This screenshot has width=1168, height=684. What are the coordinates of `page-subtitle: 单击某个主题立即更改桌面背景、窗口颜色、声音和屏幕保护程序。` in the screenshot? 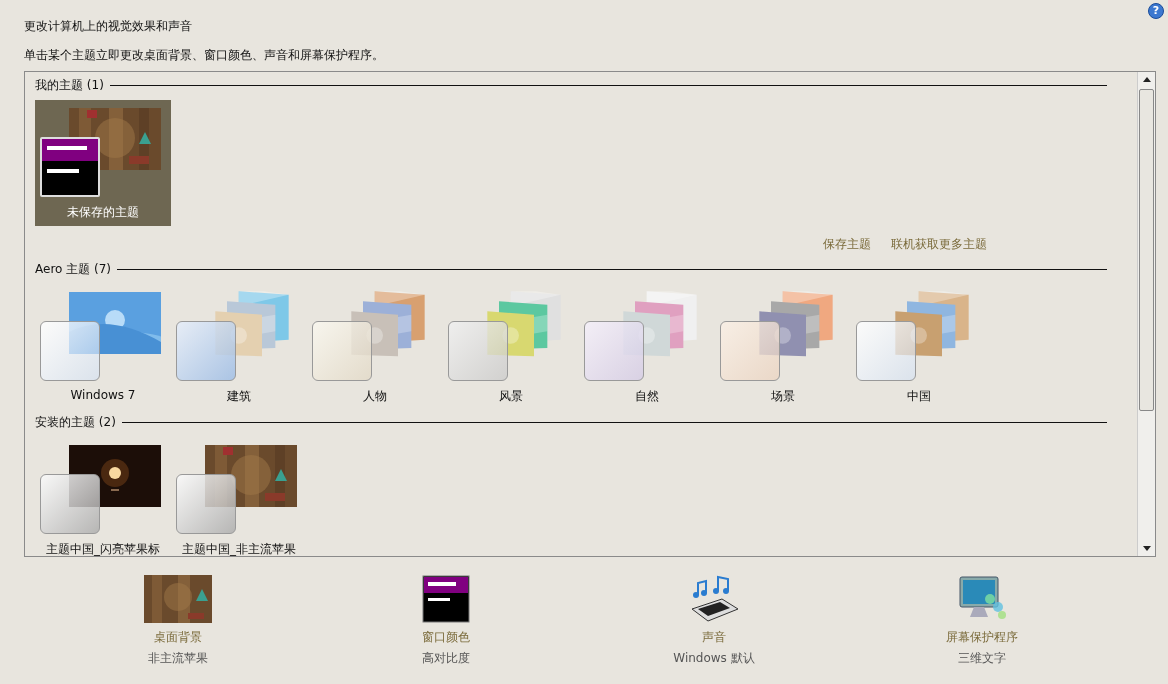 It's located at (204, 55).